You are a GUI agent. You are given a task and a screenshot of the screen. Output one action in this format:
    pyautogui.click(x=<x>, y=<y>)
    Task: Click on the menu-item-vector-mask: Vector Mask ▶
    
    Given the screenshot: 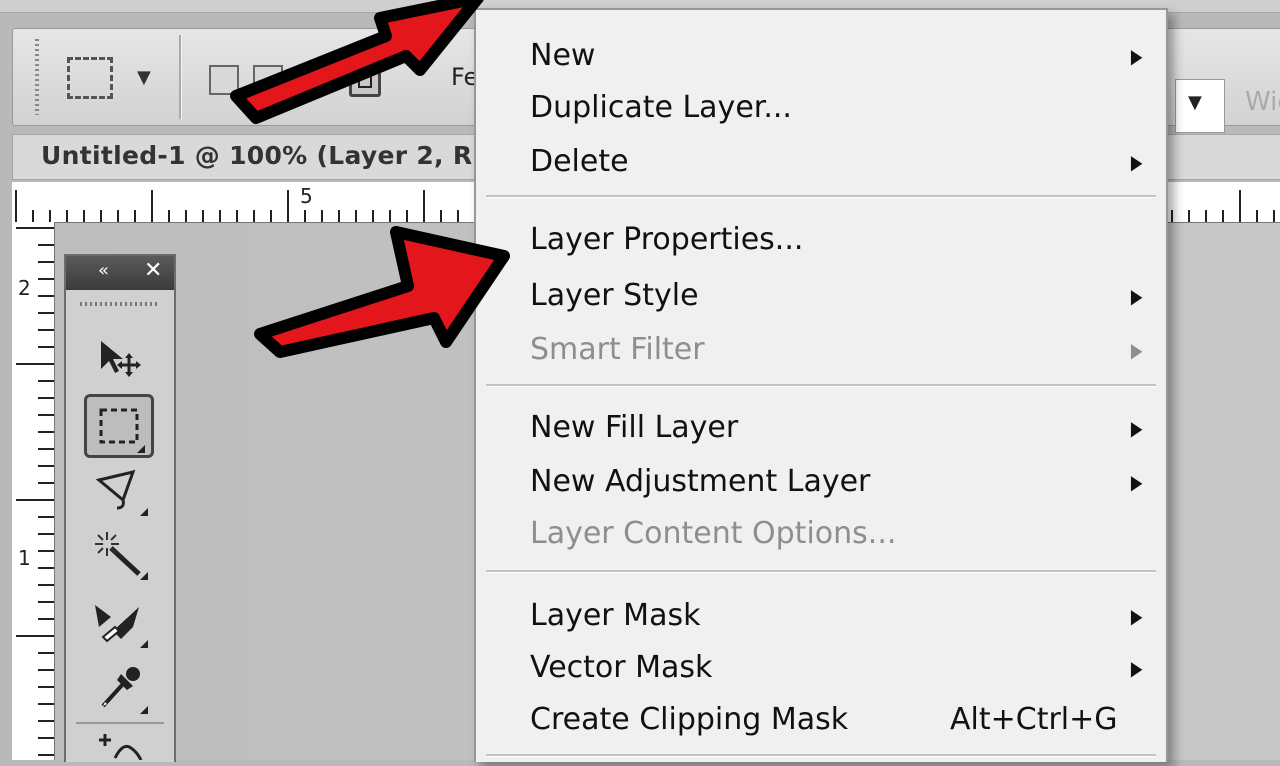 What is the action you would take?
    pyautogui.click(x=821, y=669)
    